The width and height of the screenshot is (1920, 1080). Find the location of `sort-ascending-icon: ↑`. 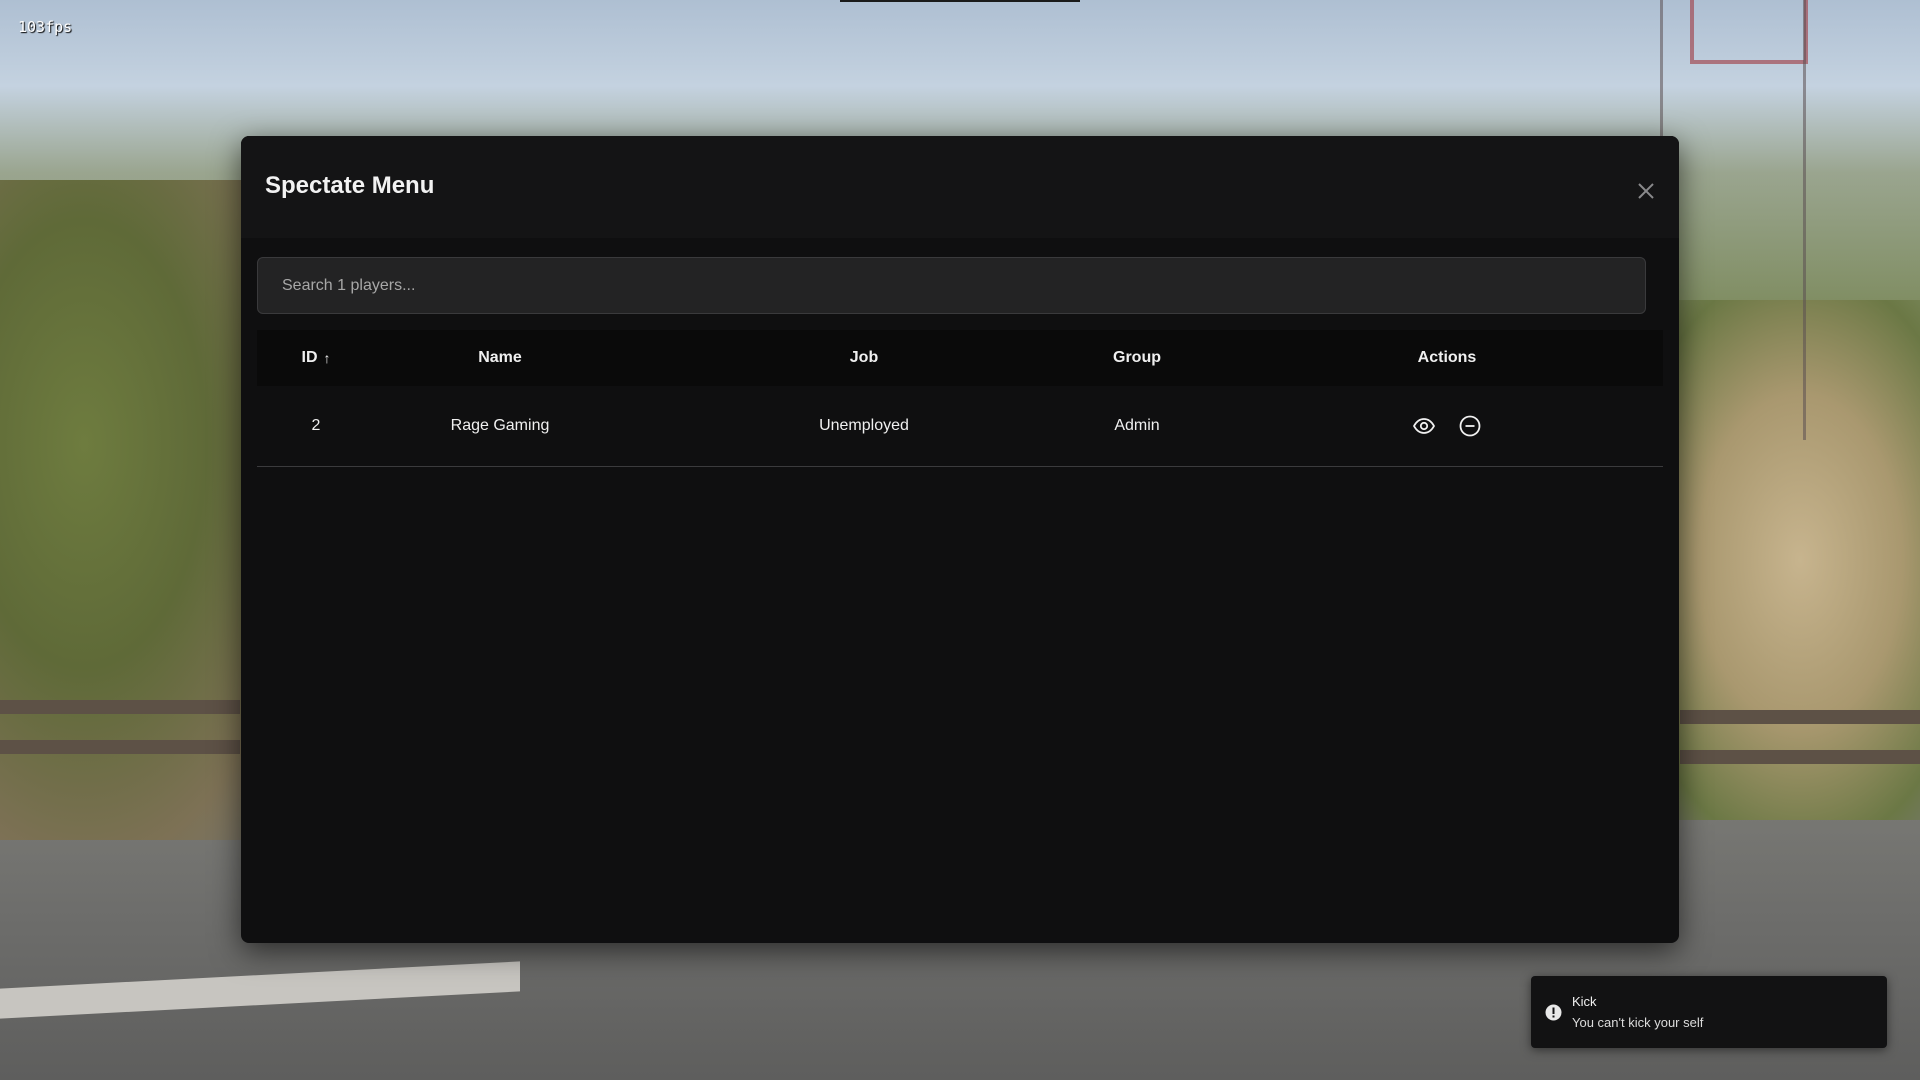

sort-ascending-icon: ↑ is located at coordinates (327, 358).